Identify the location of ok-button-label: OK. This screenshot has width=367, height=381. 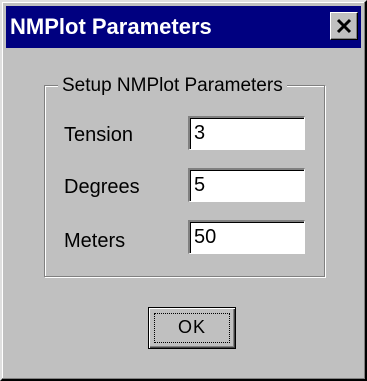
(191, 327).